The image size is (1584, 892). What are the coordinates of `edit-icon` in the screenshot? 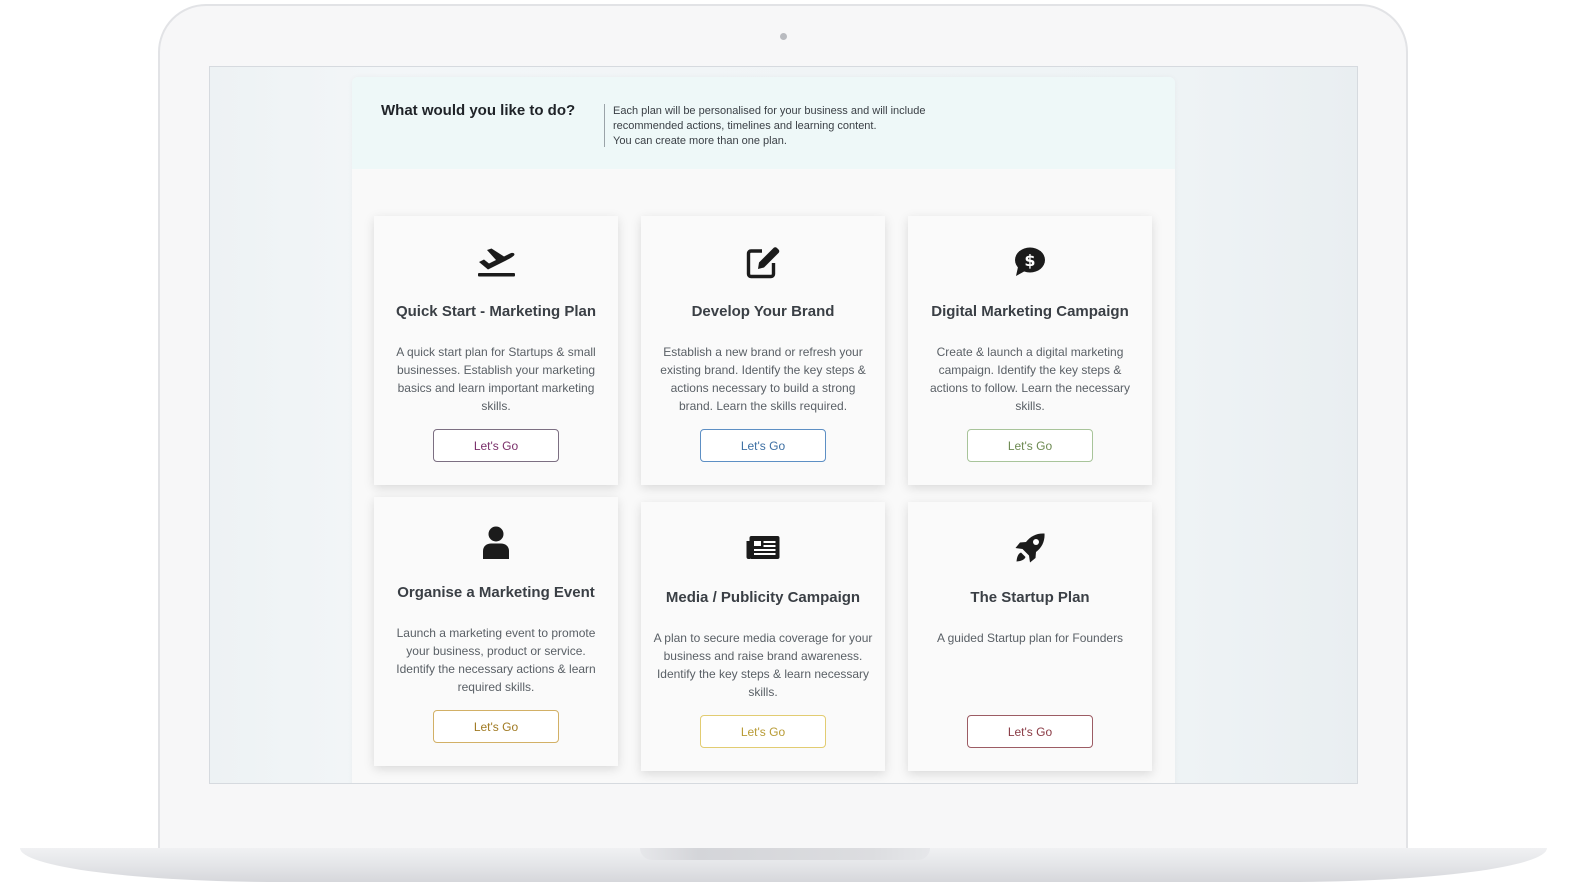 It's located at (763, 262).